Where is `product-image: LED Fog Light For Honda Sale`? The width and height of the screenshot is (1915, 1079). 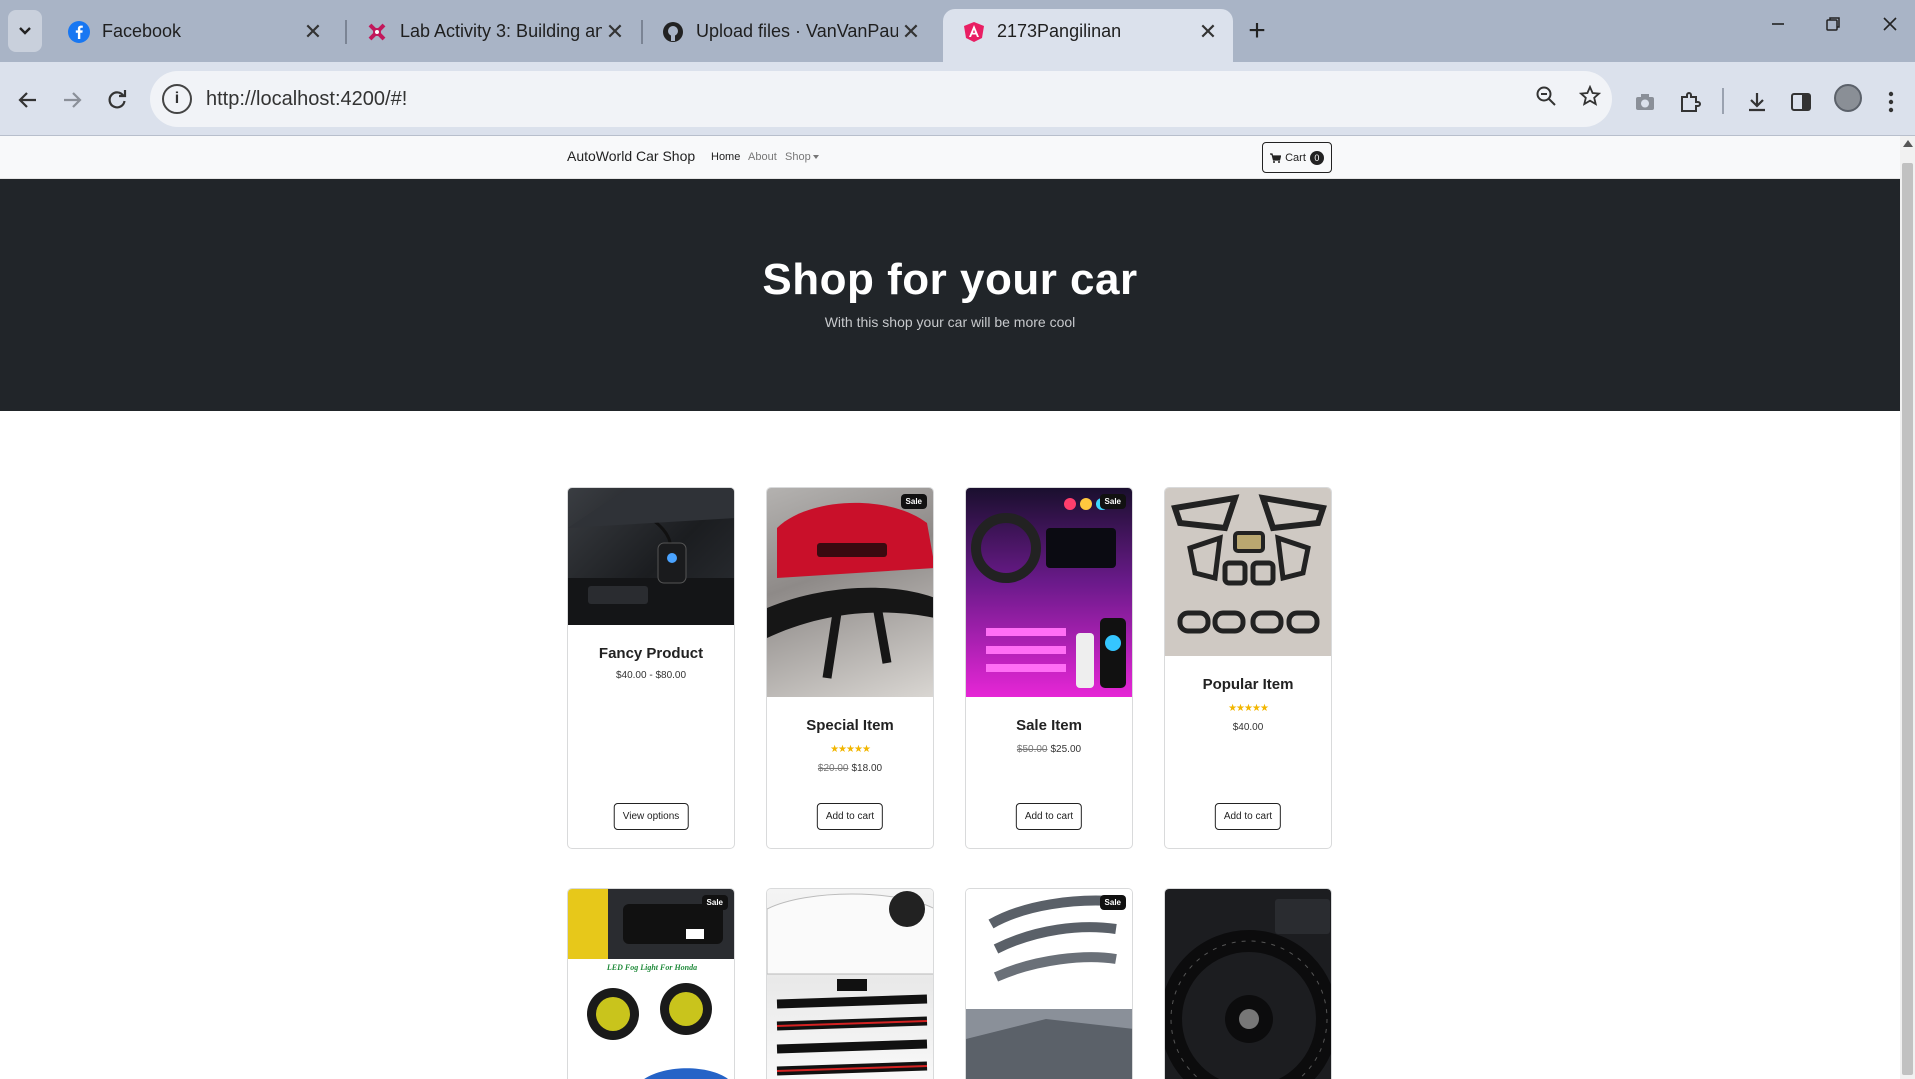
product-image: LED Fog Light For Honda Sale is located at coordinates (651, 984).